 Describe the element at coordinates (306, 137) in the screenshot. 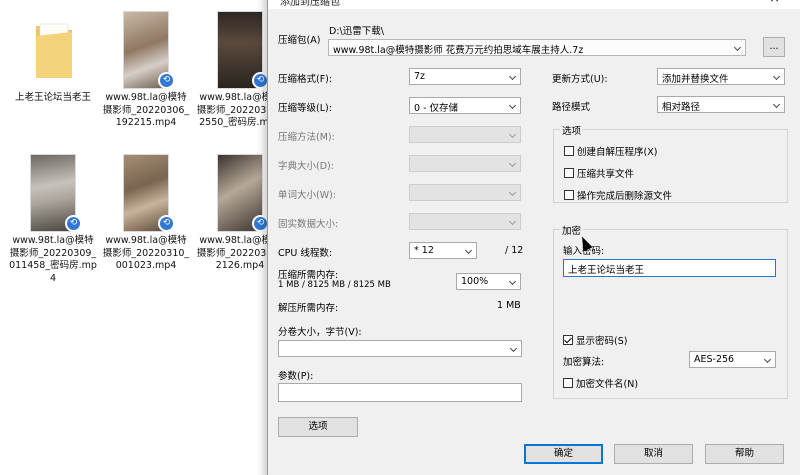

I see `method-label: 压缩方法(M):` at that location.